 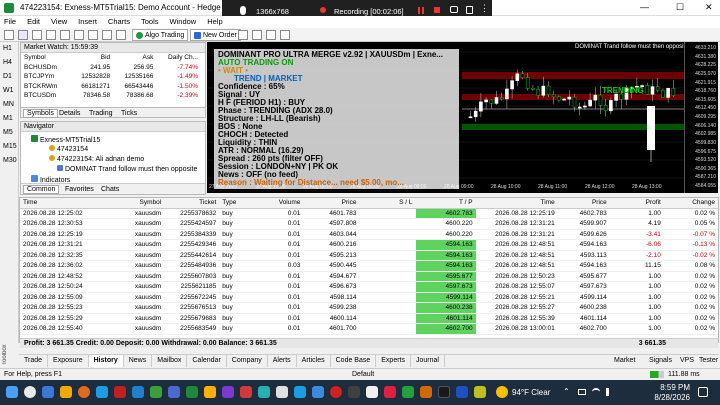 I want to click on col-price: Price, so click(x=331, y=203).